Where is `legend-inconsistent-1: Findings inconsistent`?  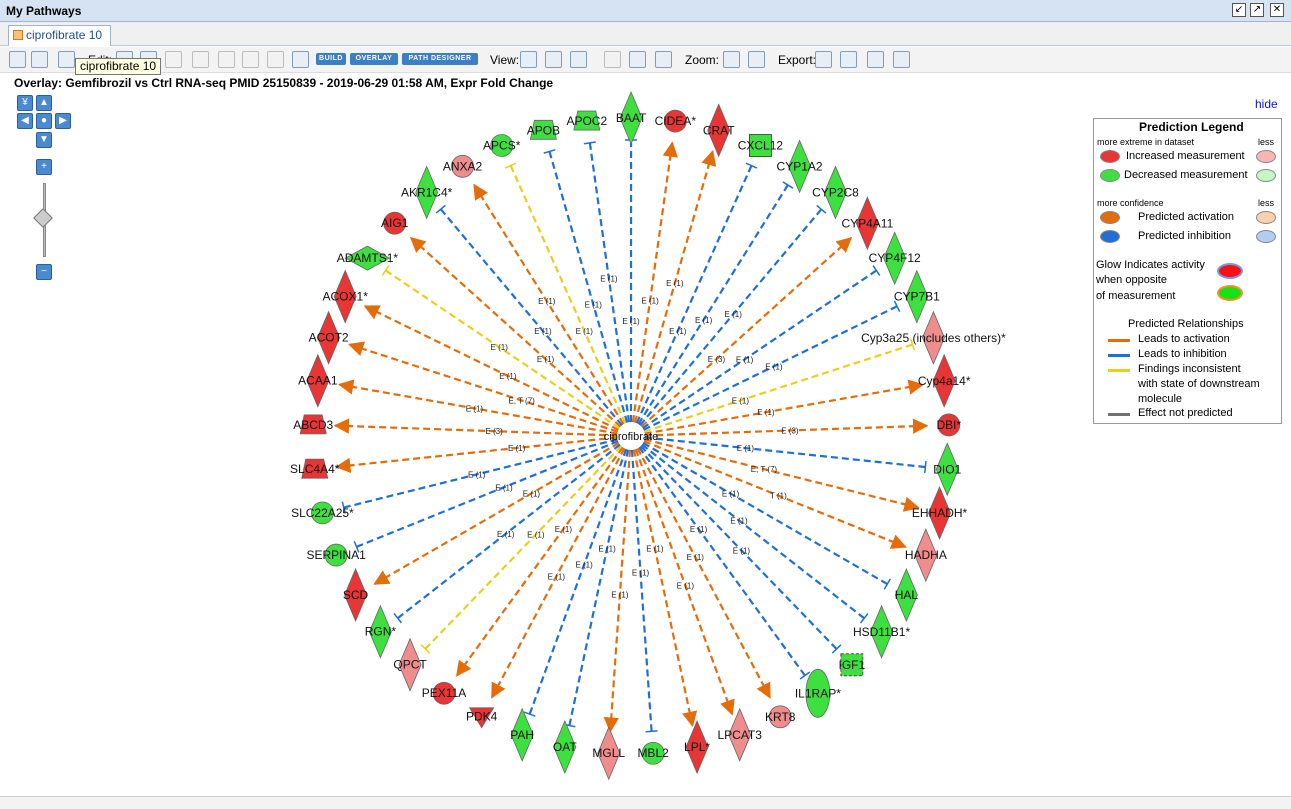
legend-inconsistent-1: Findings inconsistent is located at coordinates (1189, 369).